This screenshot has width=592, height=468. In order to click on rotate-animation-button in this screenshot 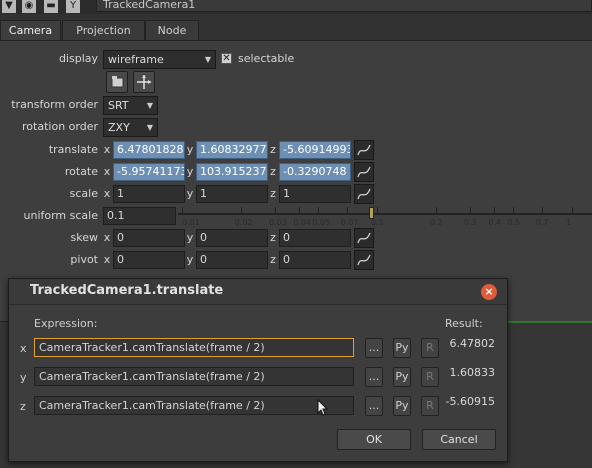, I will do `click(364, 172)`.